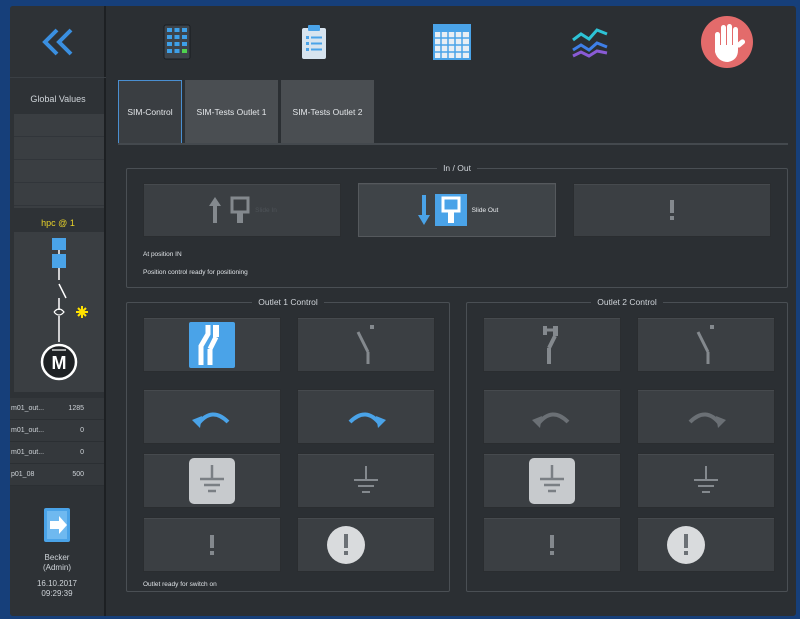 This screenshot has height=619, width=800. I want to click on outlet-2-switch-button, so click(552, 344).